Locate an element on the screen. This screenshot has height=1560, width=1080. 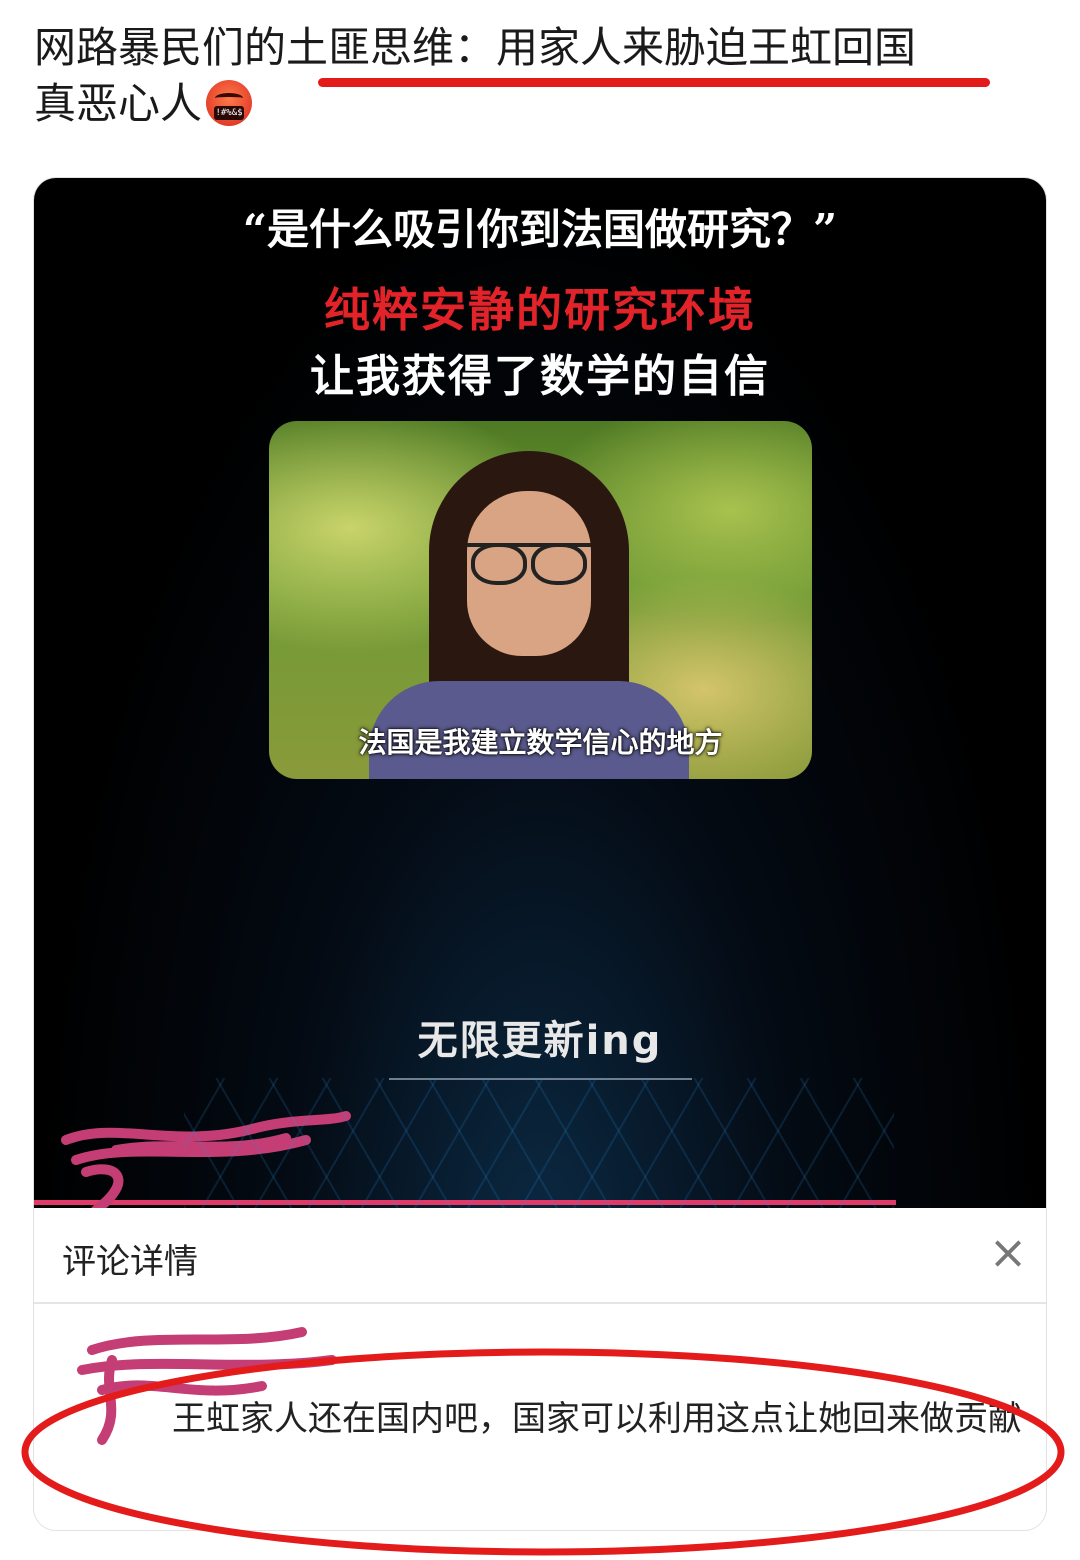
video-white-caption: 让我获得了数学的自信 is located at coordinates (540, 376).